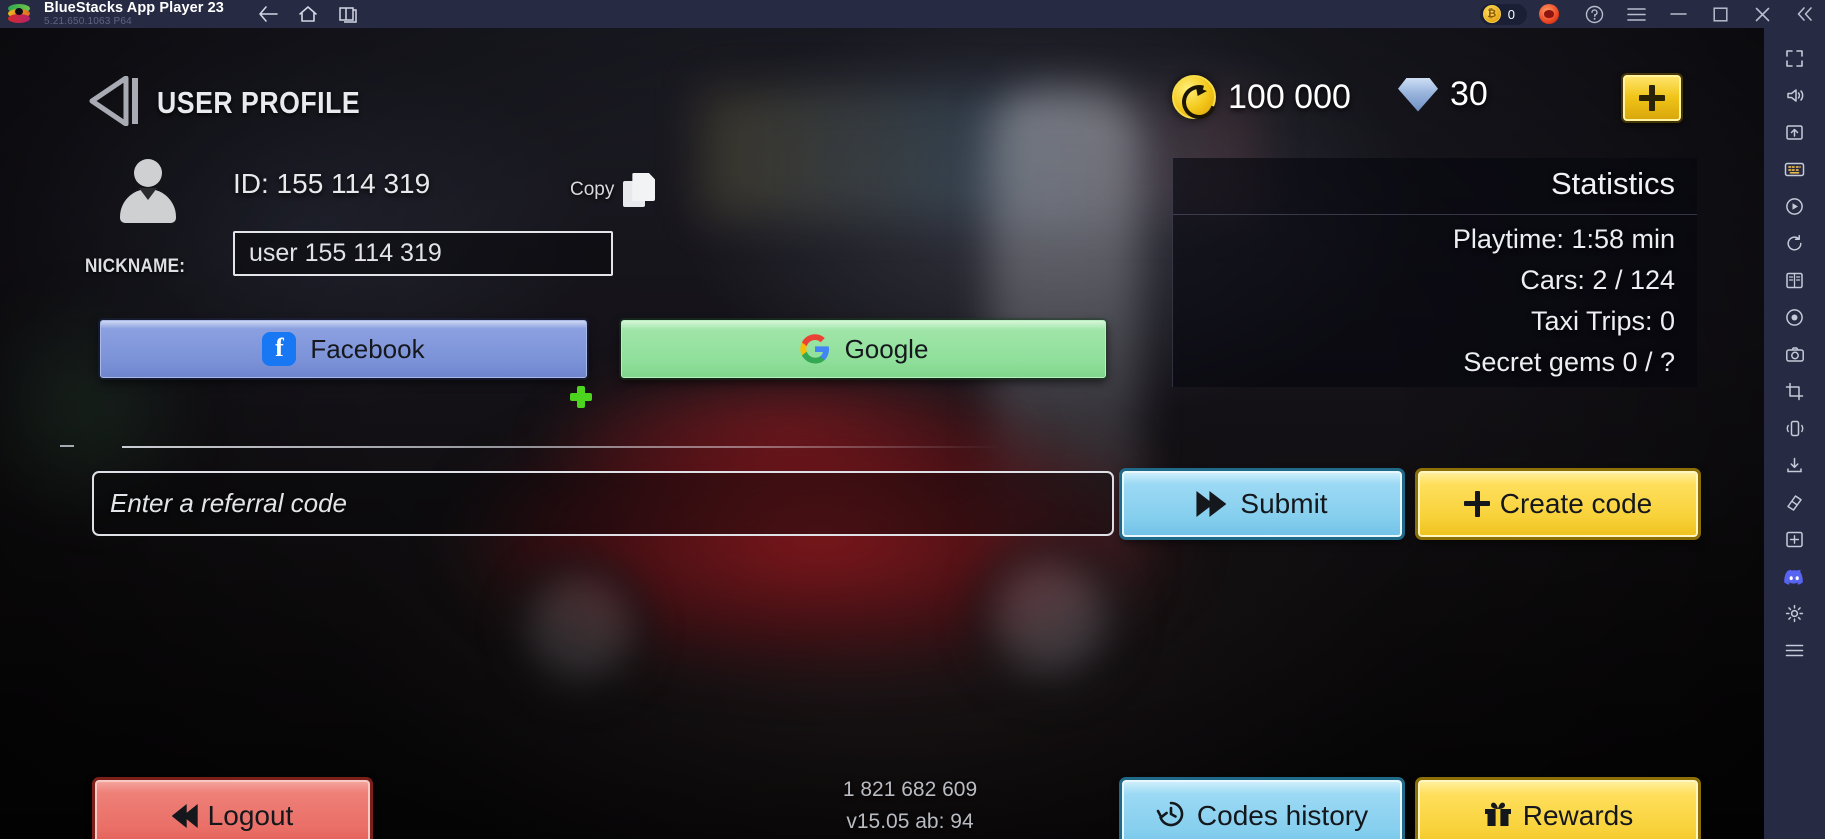 The width and height of the screenshot is (1825, 839). I want to click on cursor-crosshair-icon, so click(581, 397).